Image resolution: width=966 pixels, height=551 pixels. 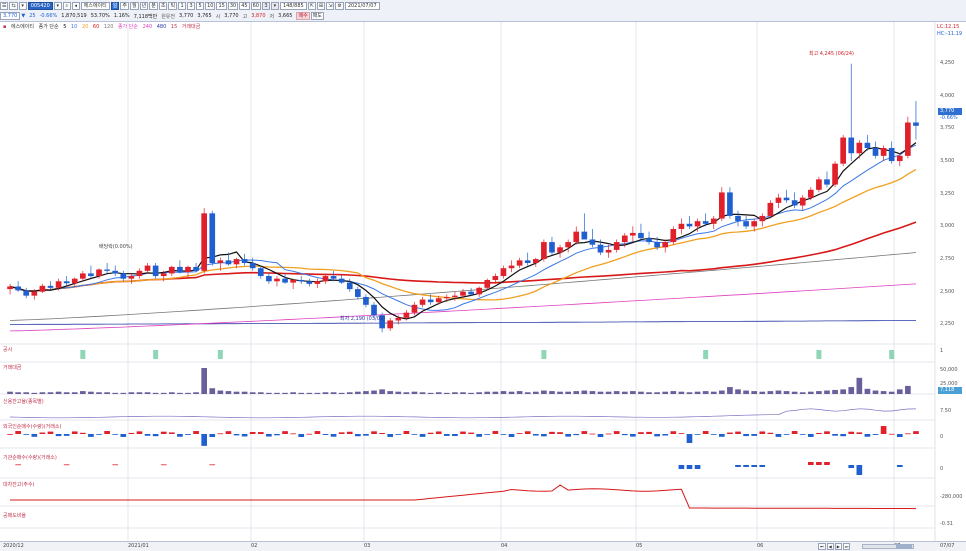 I want to click on period-tick2-button: 틱, so click(x=173, y=6).